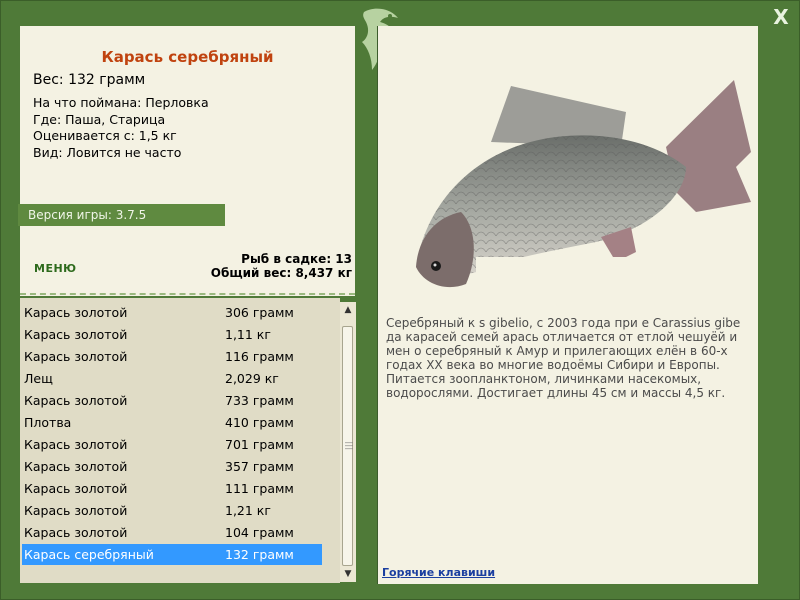  What do you see at coordinates (781, 17) in the screenshot?
I see `close-button: X` at bounding box center [781, 17].